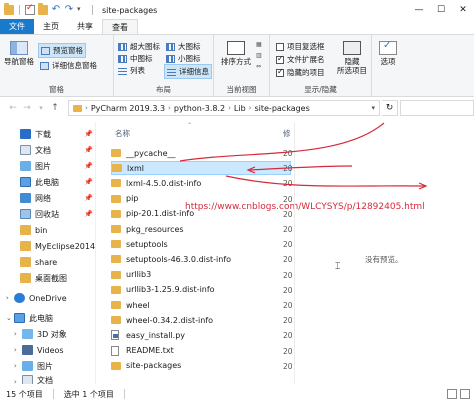  Describe the element at coordinates (19, 53) in the screenshot. I see `nav-pane-button: 导航窗格` at that location.